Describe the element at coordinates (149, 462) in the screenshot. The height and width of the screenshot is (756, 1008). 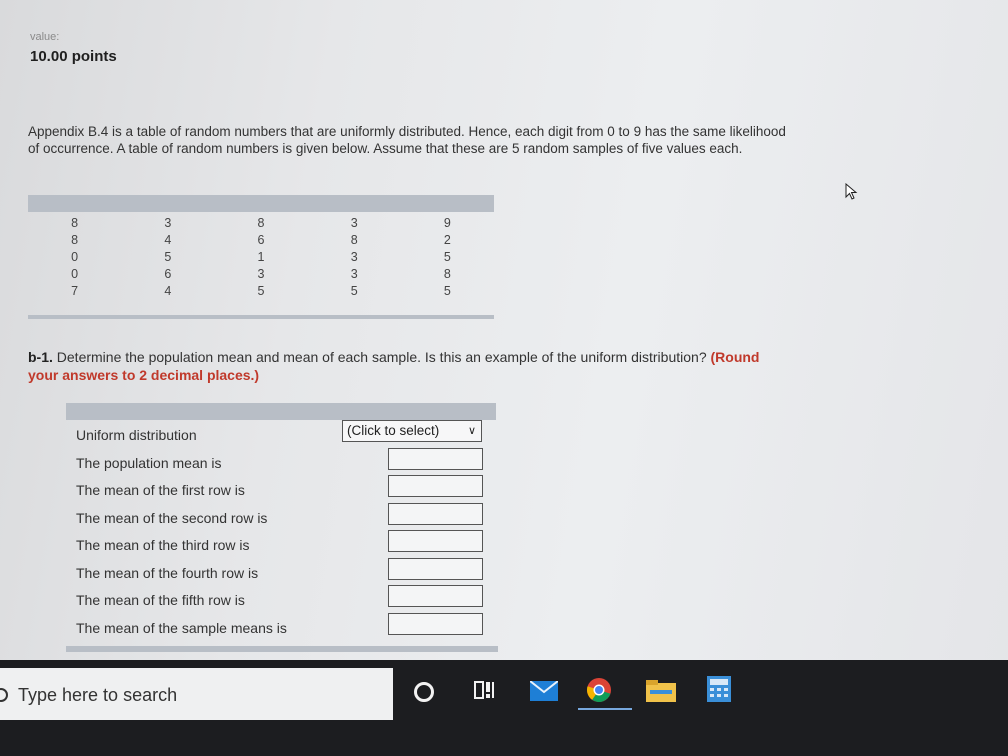
I see `answer-label: The population mean is` at that location.